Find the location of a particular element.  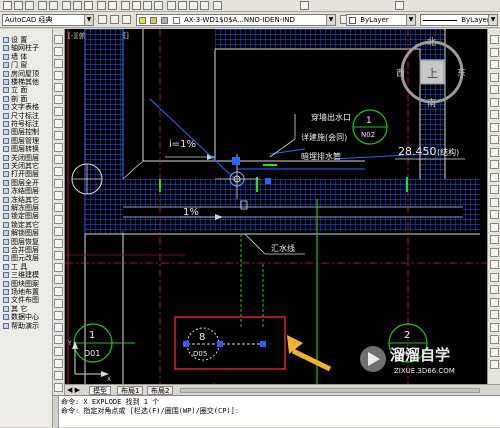

sidebar-item: 锁定图层 is located at coordinates (27, 216).